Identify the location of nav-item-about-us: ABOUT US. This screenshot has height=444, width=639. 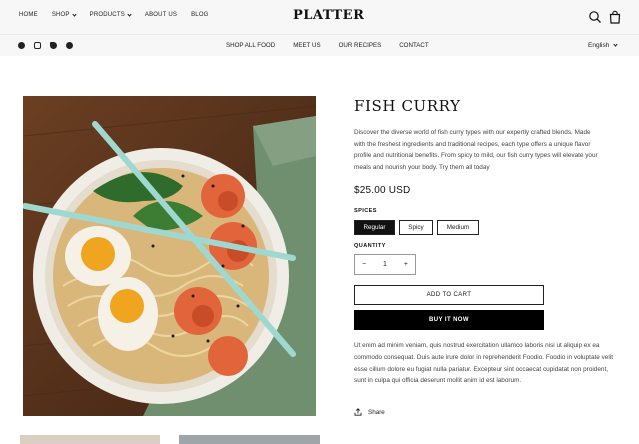
(161, 15).